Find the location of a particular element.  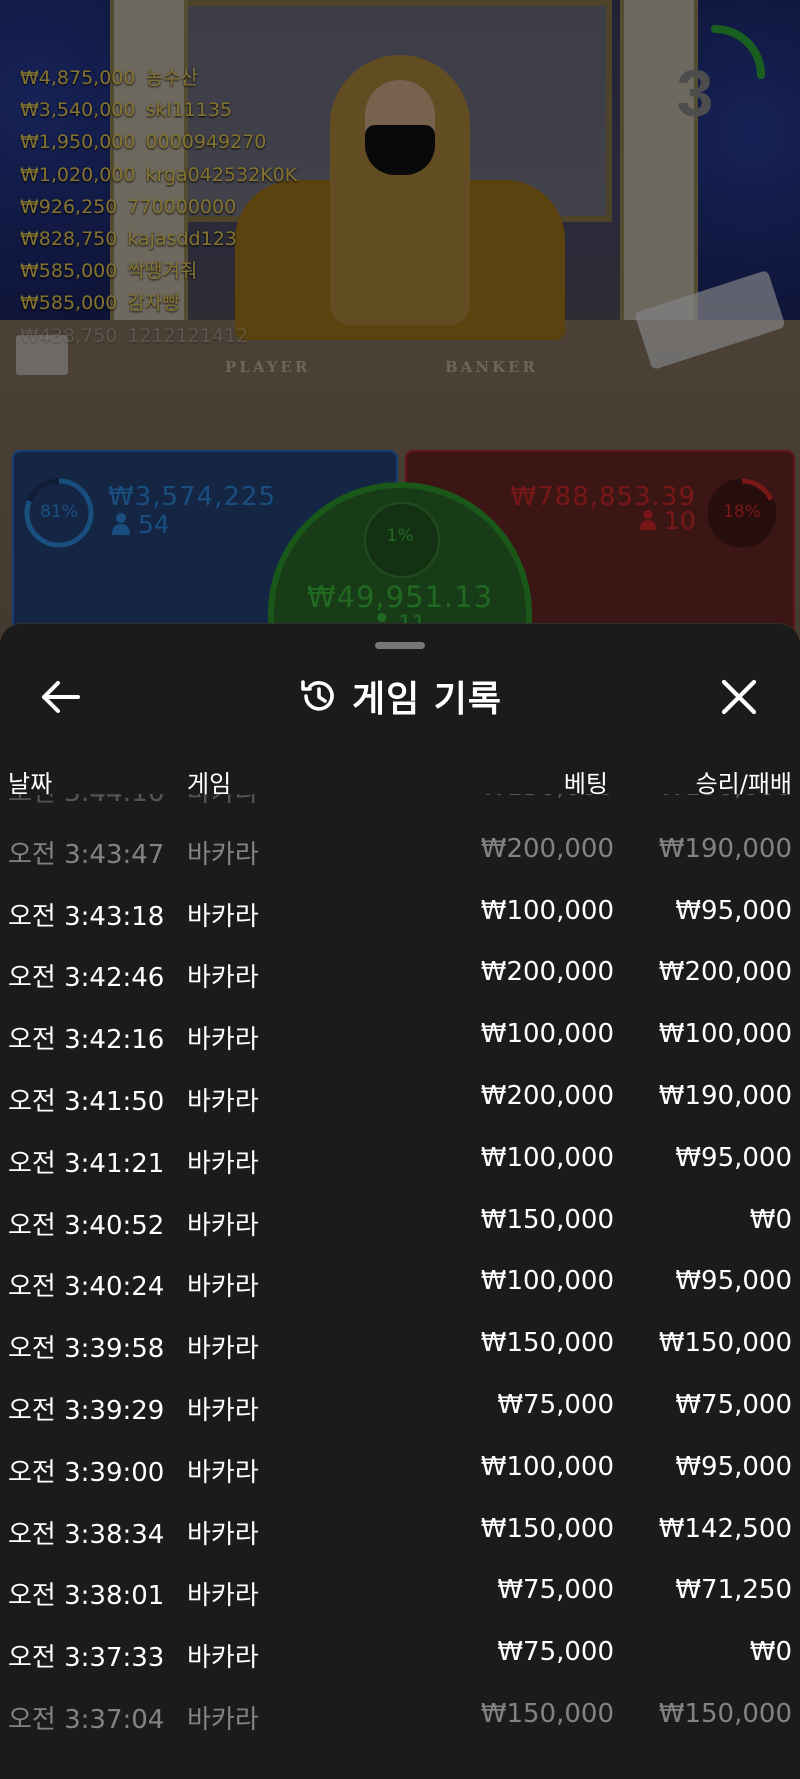

history-row: 오전 3:37:33 바카라 ₩75,000 ₩0 is located at coordinates (400, 1652).